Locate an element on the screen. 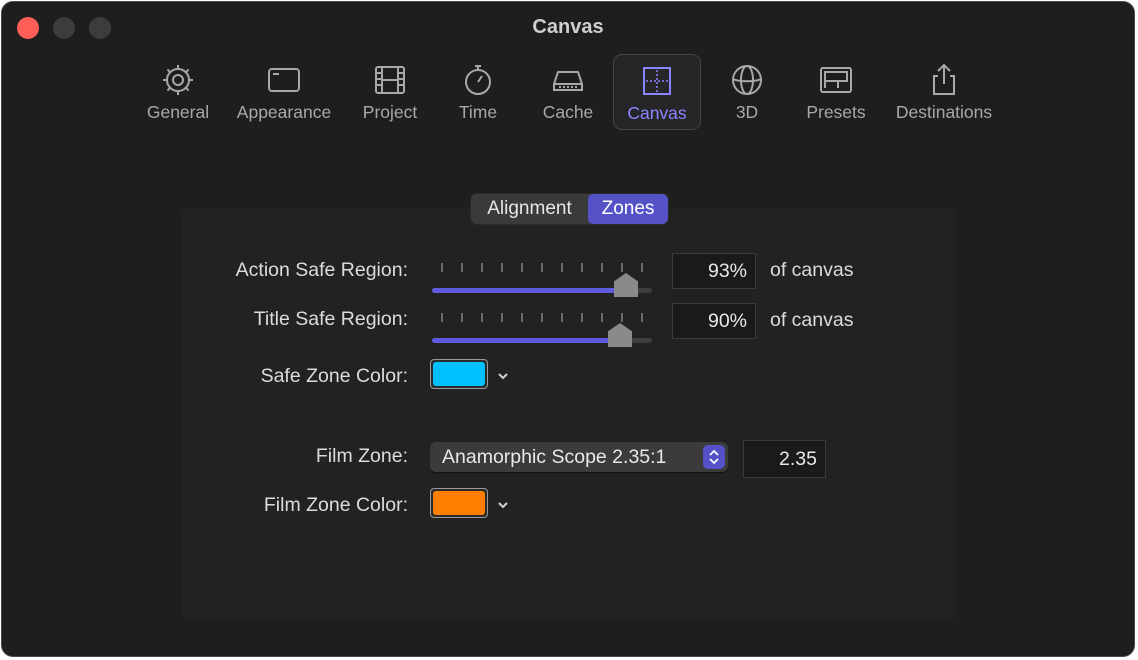 This screenshot has width=1138, height=660. film-zone-selected: Anamorphic Scope 2.35:1 is located at coordinates (554, 457).